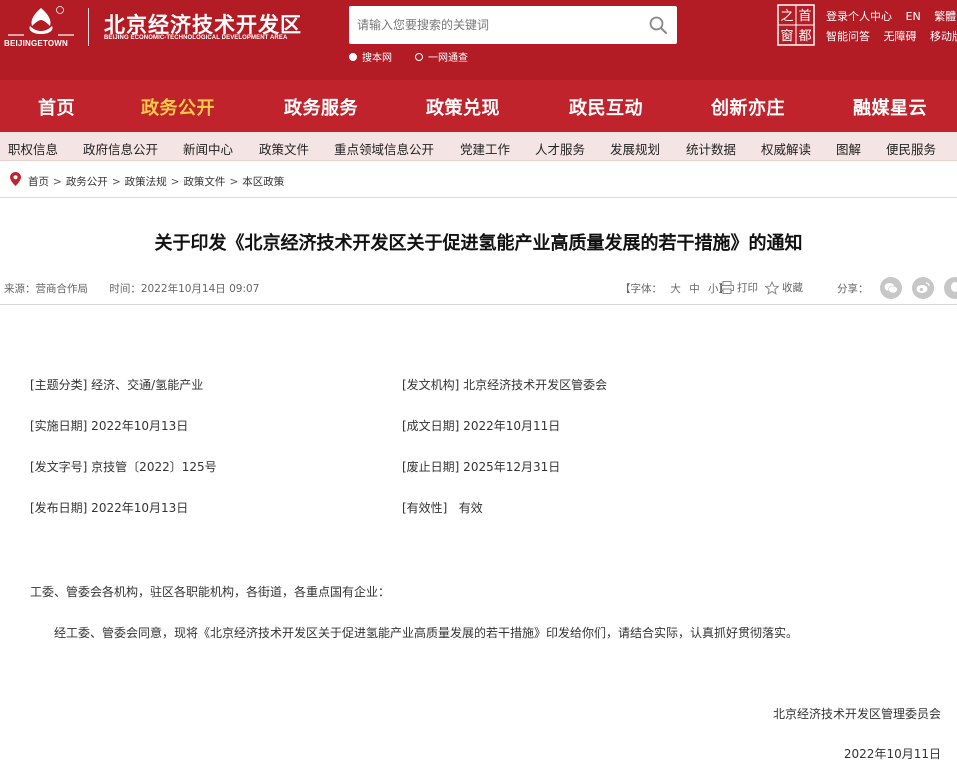 The width and height of the screenshot is (957, 761). What do you see at coordinates (694, 289) in the screenshot?
I see `font-medium-button: 中` at bounding box center [694, 289].